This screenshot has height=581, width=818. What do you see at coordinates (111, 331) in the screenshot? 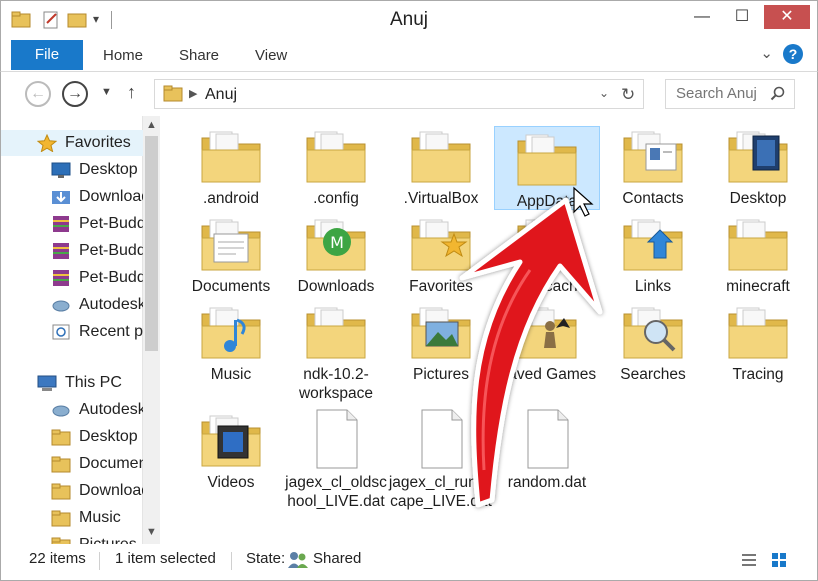
I see `nav-item-label: Recent places` at bounding box center [111, 331].